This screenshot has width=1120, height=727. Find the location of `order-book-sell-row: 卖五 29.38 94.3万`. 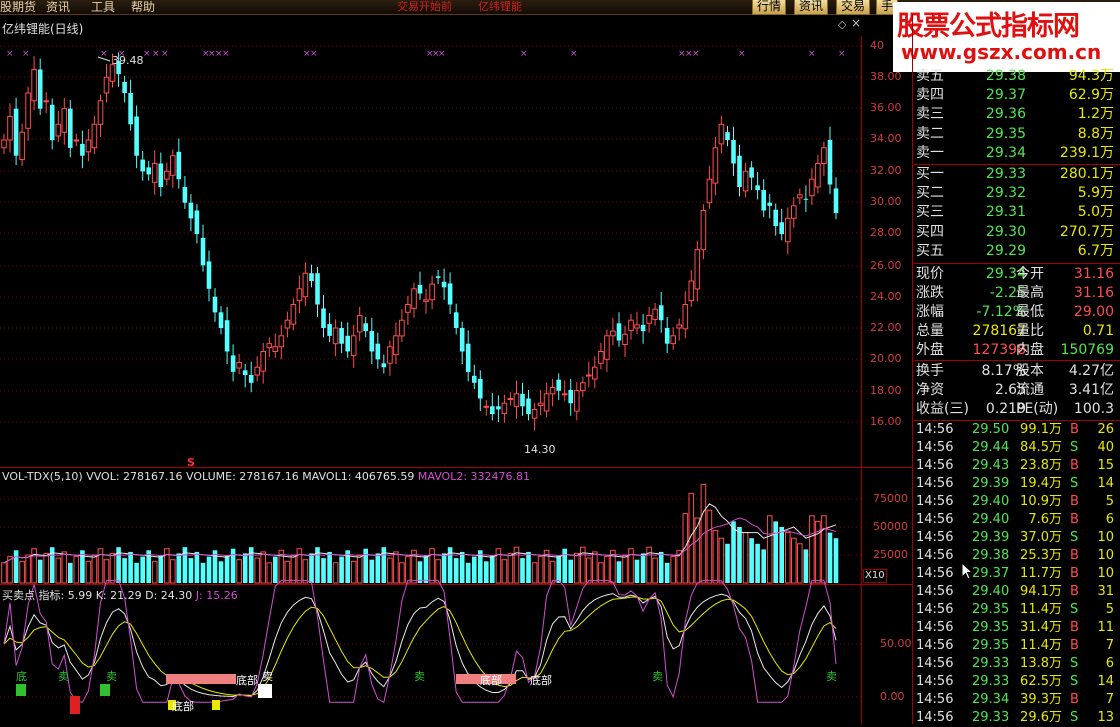

order-book-sell-row: 卖五 29.38 94.3万 is located at coordinates (1017, 76).